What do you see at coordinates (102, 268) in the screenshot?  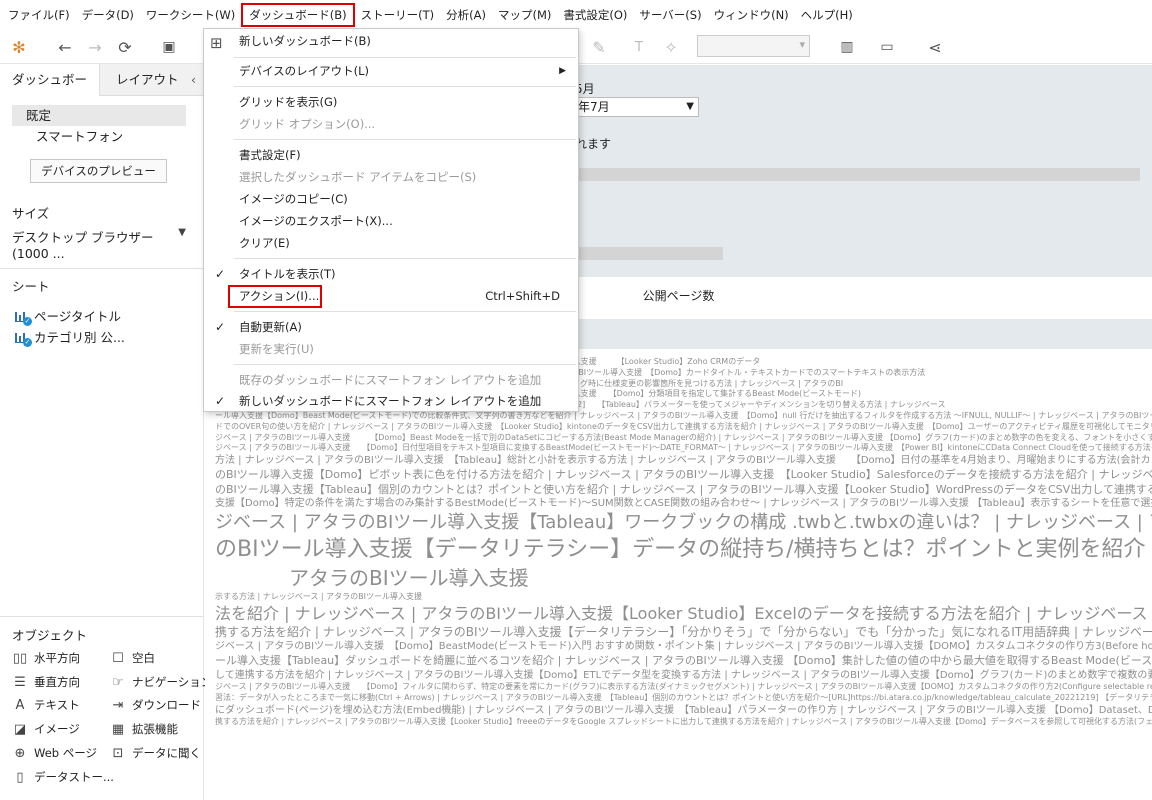 I see `divider` at bounding box center [102, 268].